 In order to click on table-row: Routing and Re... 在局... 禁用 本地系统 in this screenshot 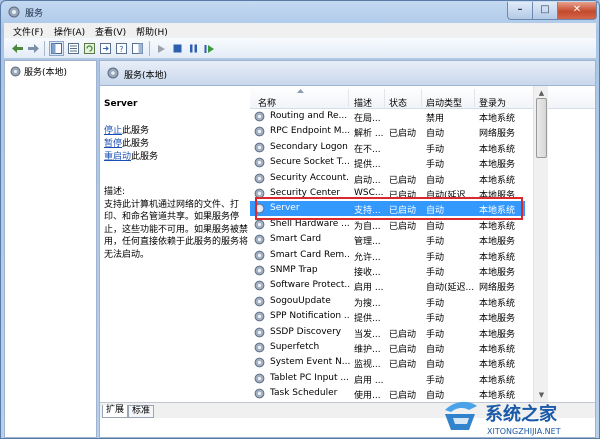, I will do `click(387, 116)`.